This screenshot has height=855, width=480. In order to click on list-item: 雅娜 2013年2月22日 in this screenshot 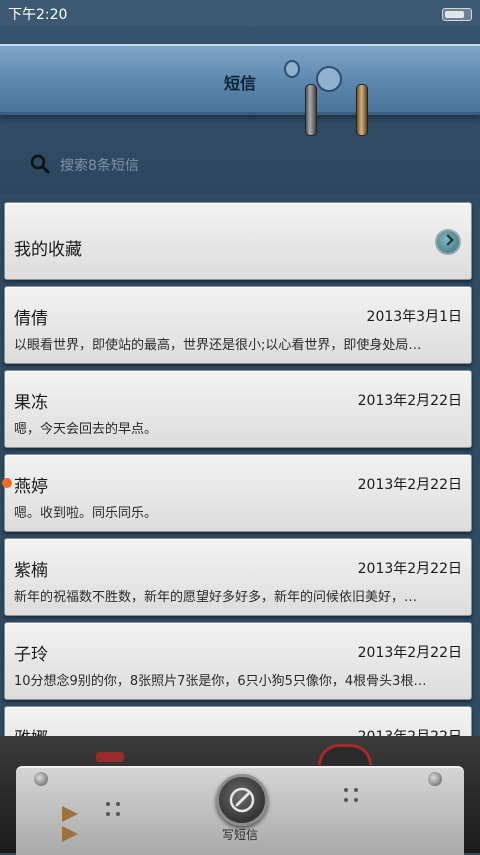, I will do `click(238, 721)`.